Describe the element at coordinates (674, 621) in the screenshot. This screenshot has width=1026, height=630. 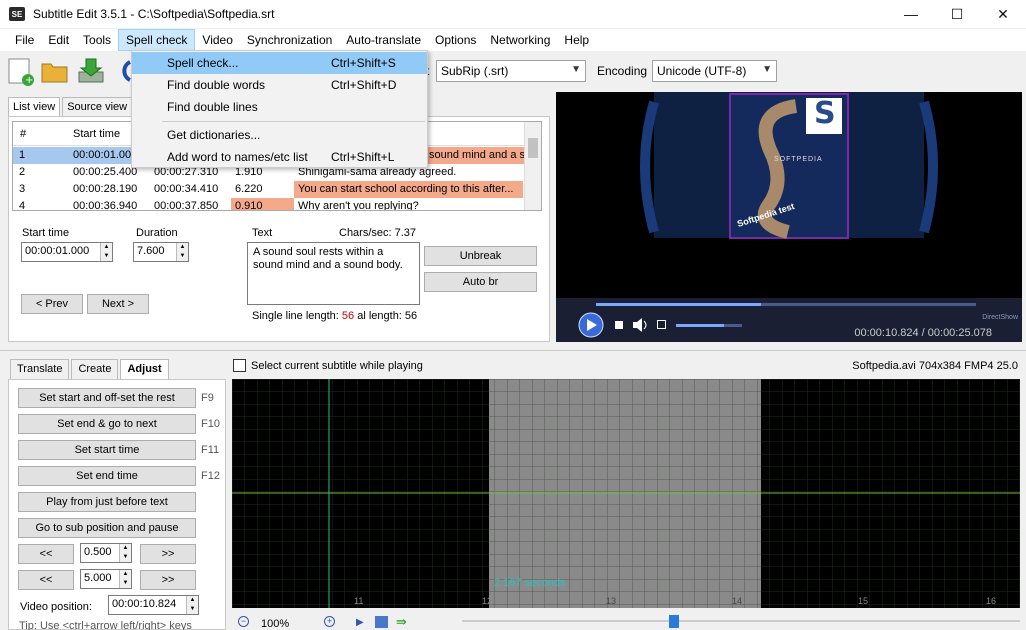
I see `waveform-slider-thumb` at that location.